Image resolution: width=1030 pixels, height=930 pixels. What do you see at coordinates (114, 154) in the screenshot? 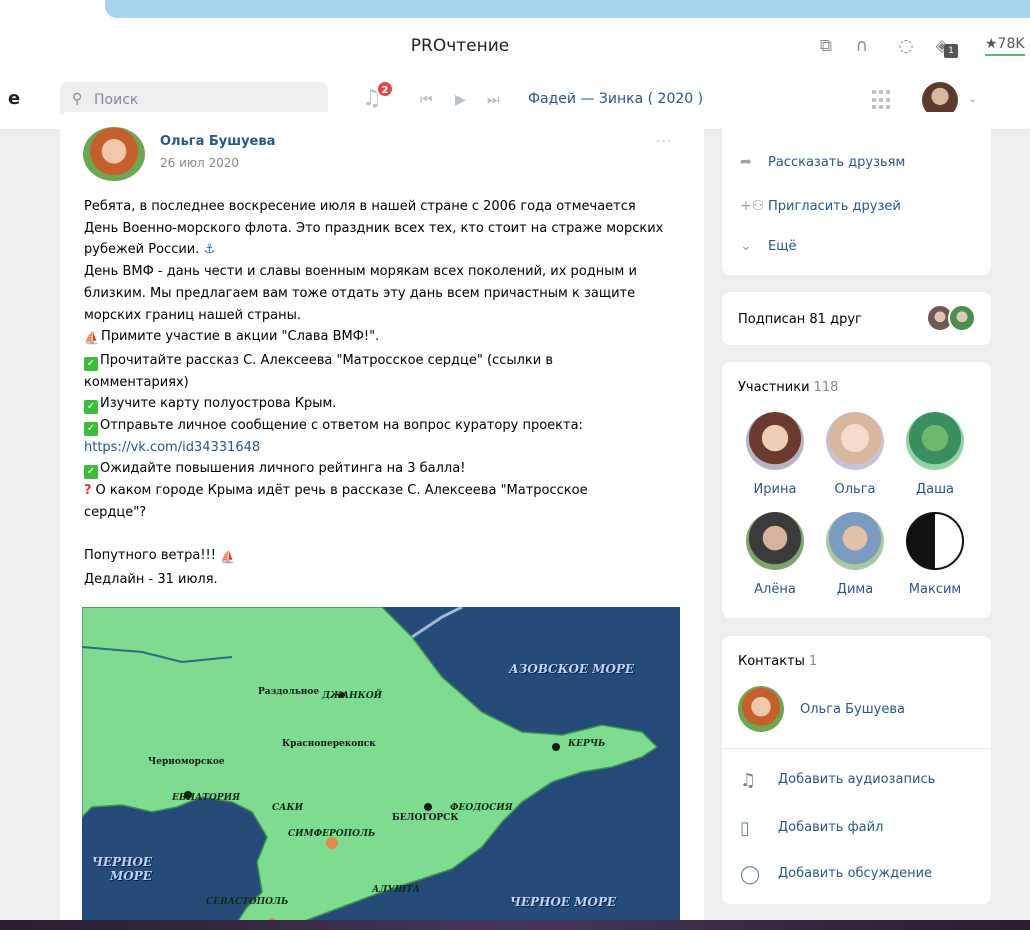
I see `author-avatar` at bounding box center [114, 154].